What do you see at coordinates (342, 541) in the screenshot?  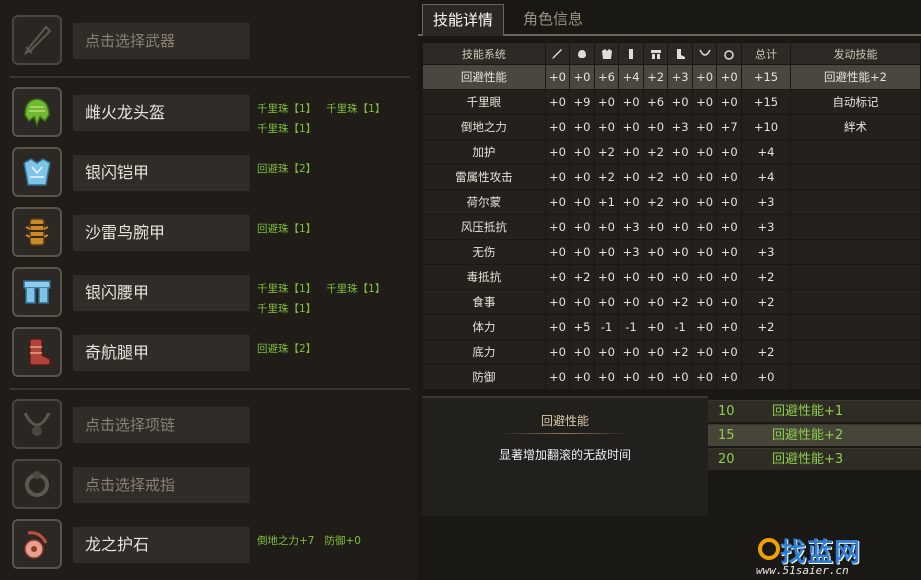 I see `charm-skill: 防御+0` at bounding box center [342, 541].